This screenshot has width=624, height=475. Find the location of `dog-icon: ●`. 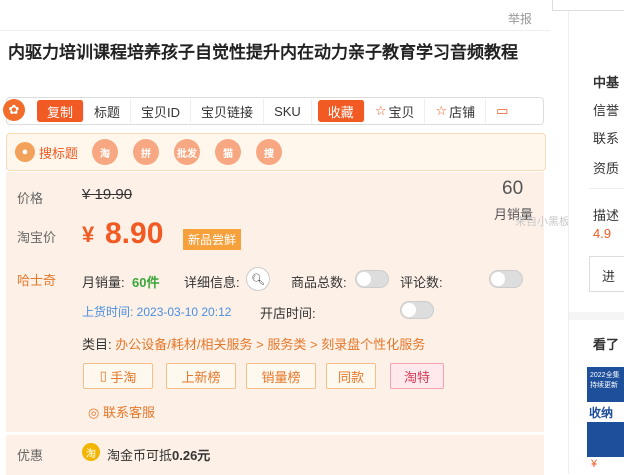

dog-icon: ● is located at coordinates (25, 152).